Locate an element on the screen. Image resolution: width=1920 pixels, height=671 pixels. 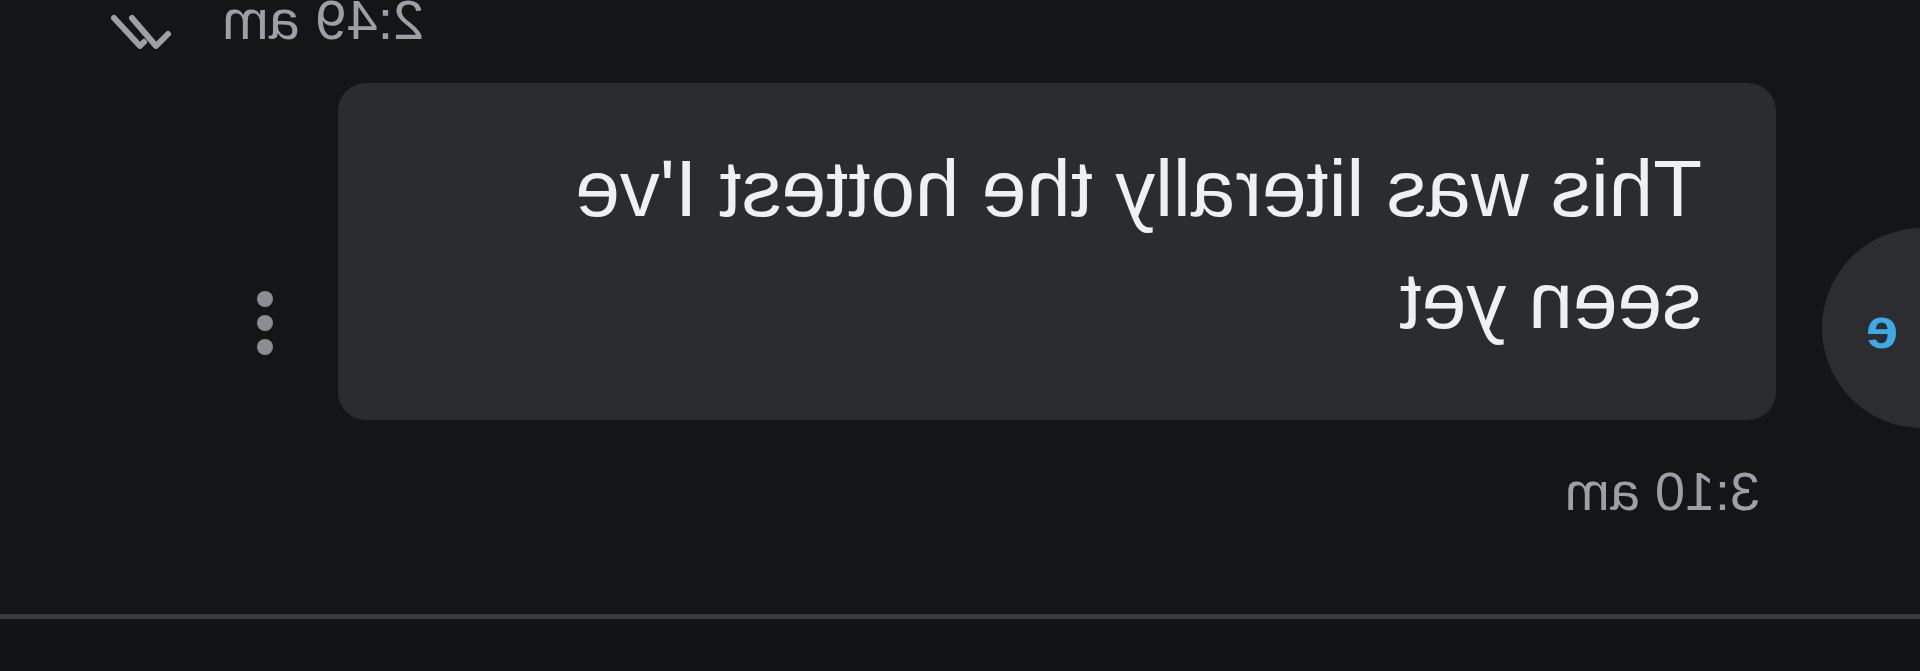
more-options-icon is located at coordinates (265, 323).